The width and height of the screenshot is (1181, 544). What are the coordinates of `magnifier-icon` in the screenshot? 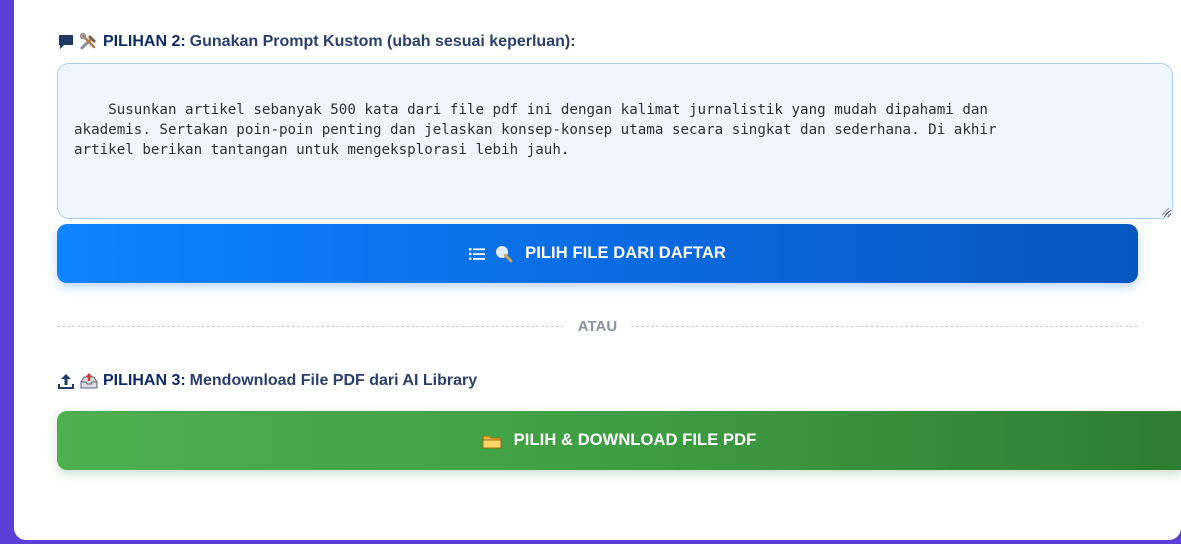 It's located at (504, 254).